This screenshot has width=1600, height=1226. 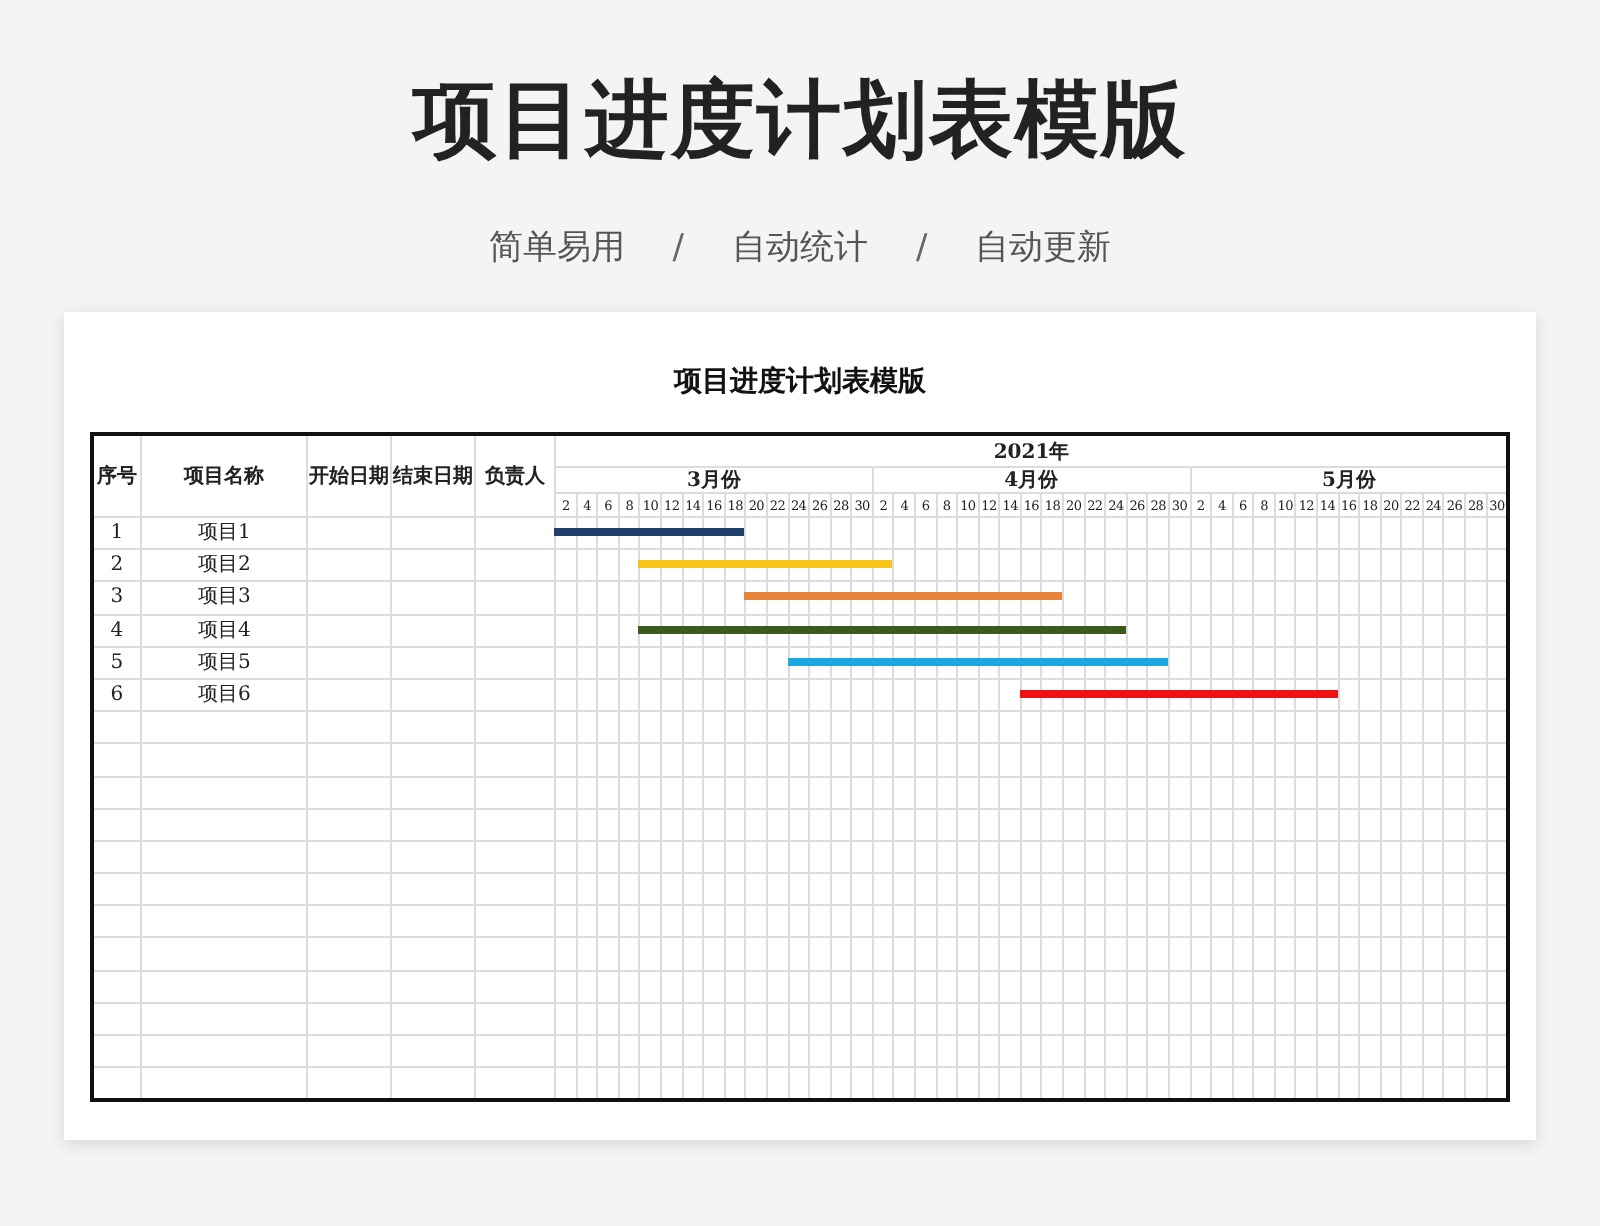 I want to click on feature-tag: 自动更新, so click(x=1043, y=248).